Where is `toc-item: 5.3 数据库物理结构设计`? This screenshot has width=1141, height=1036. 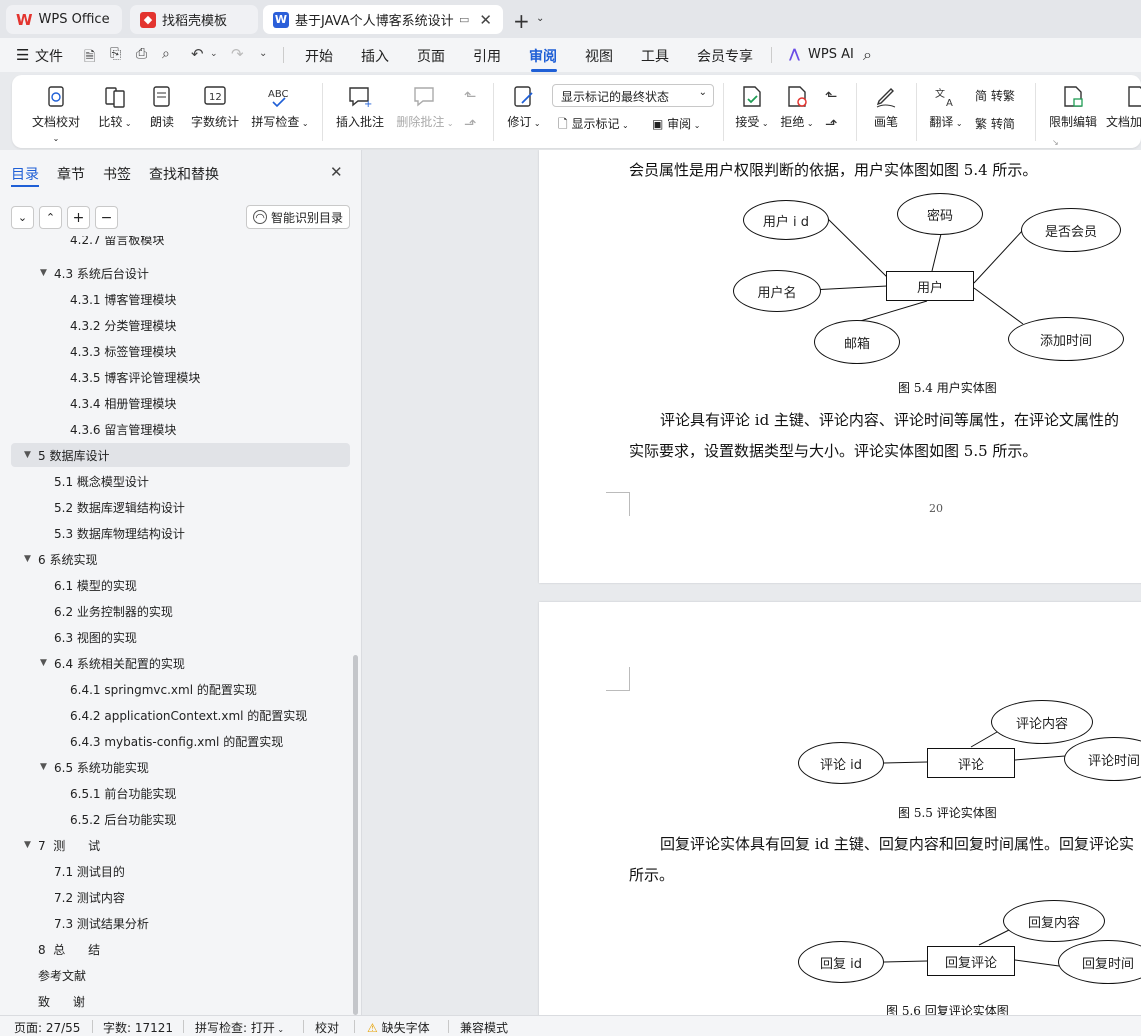 toc-item: 5.3 数据库物理结构设计 is located at coordinates (175, 533).